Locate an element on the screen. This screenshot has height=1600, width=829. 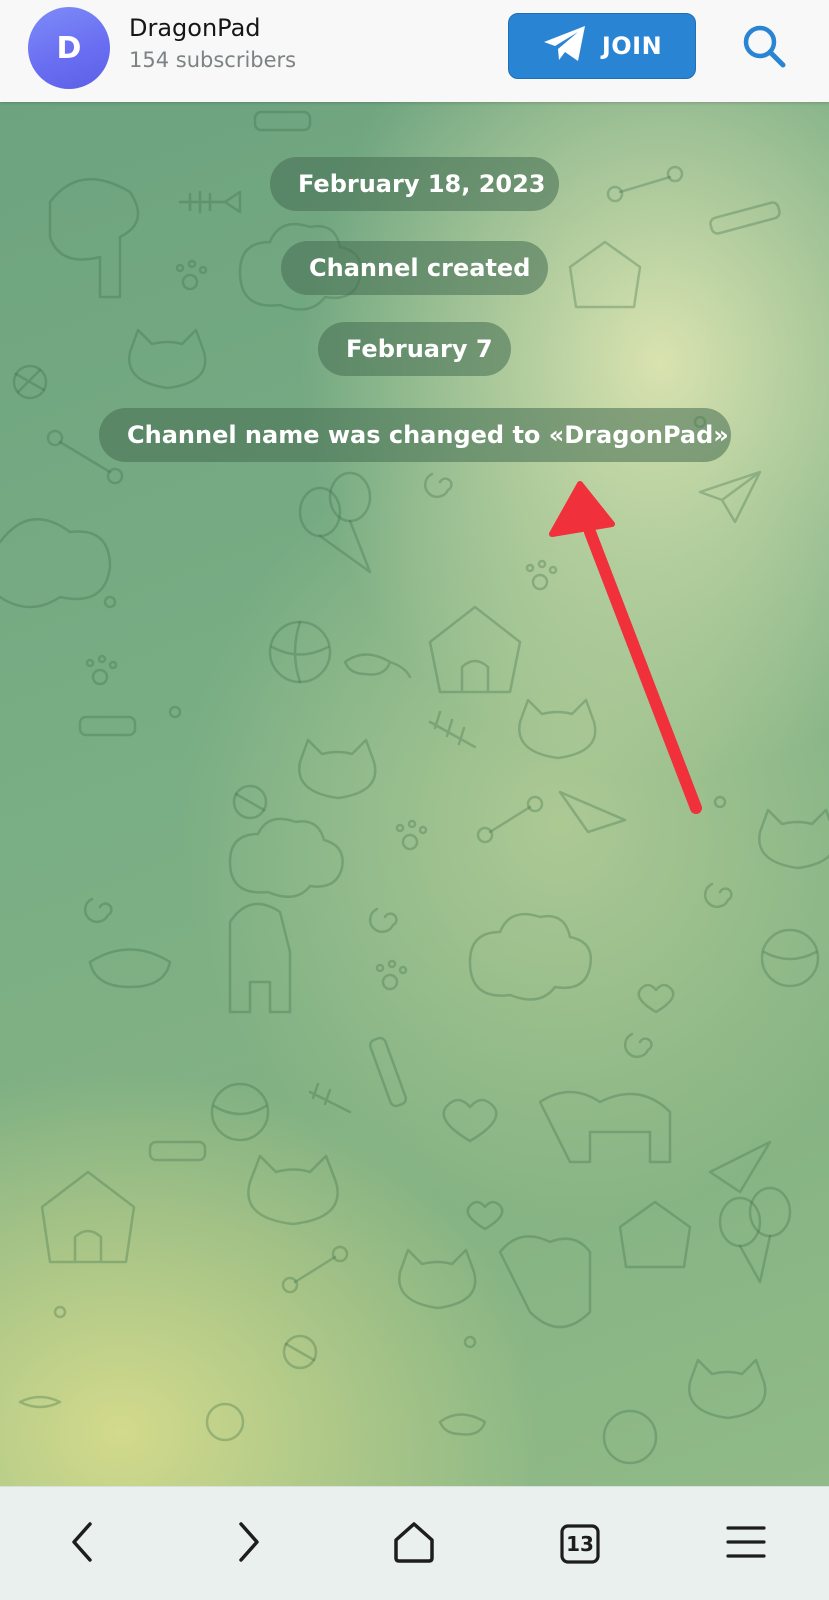
service-message: Channel created is located at coordinates (414, 268).